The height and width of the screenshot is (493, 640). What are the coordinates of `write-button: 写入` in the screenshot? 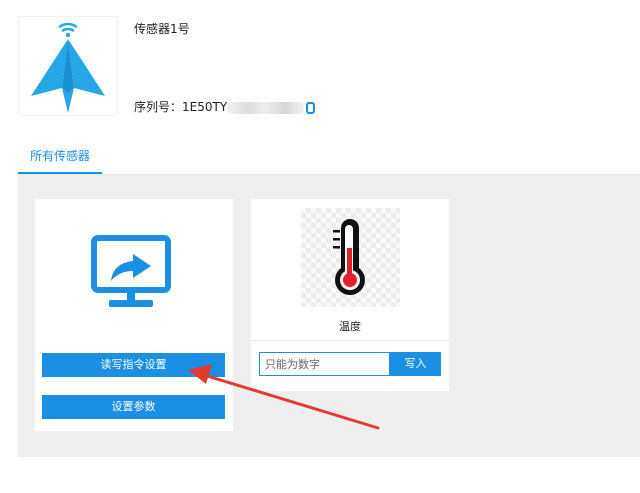 It's located at (415, 364).